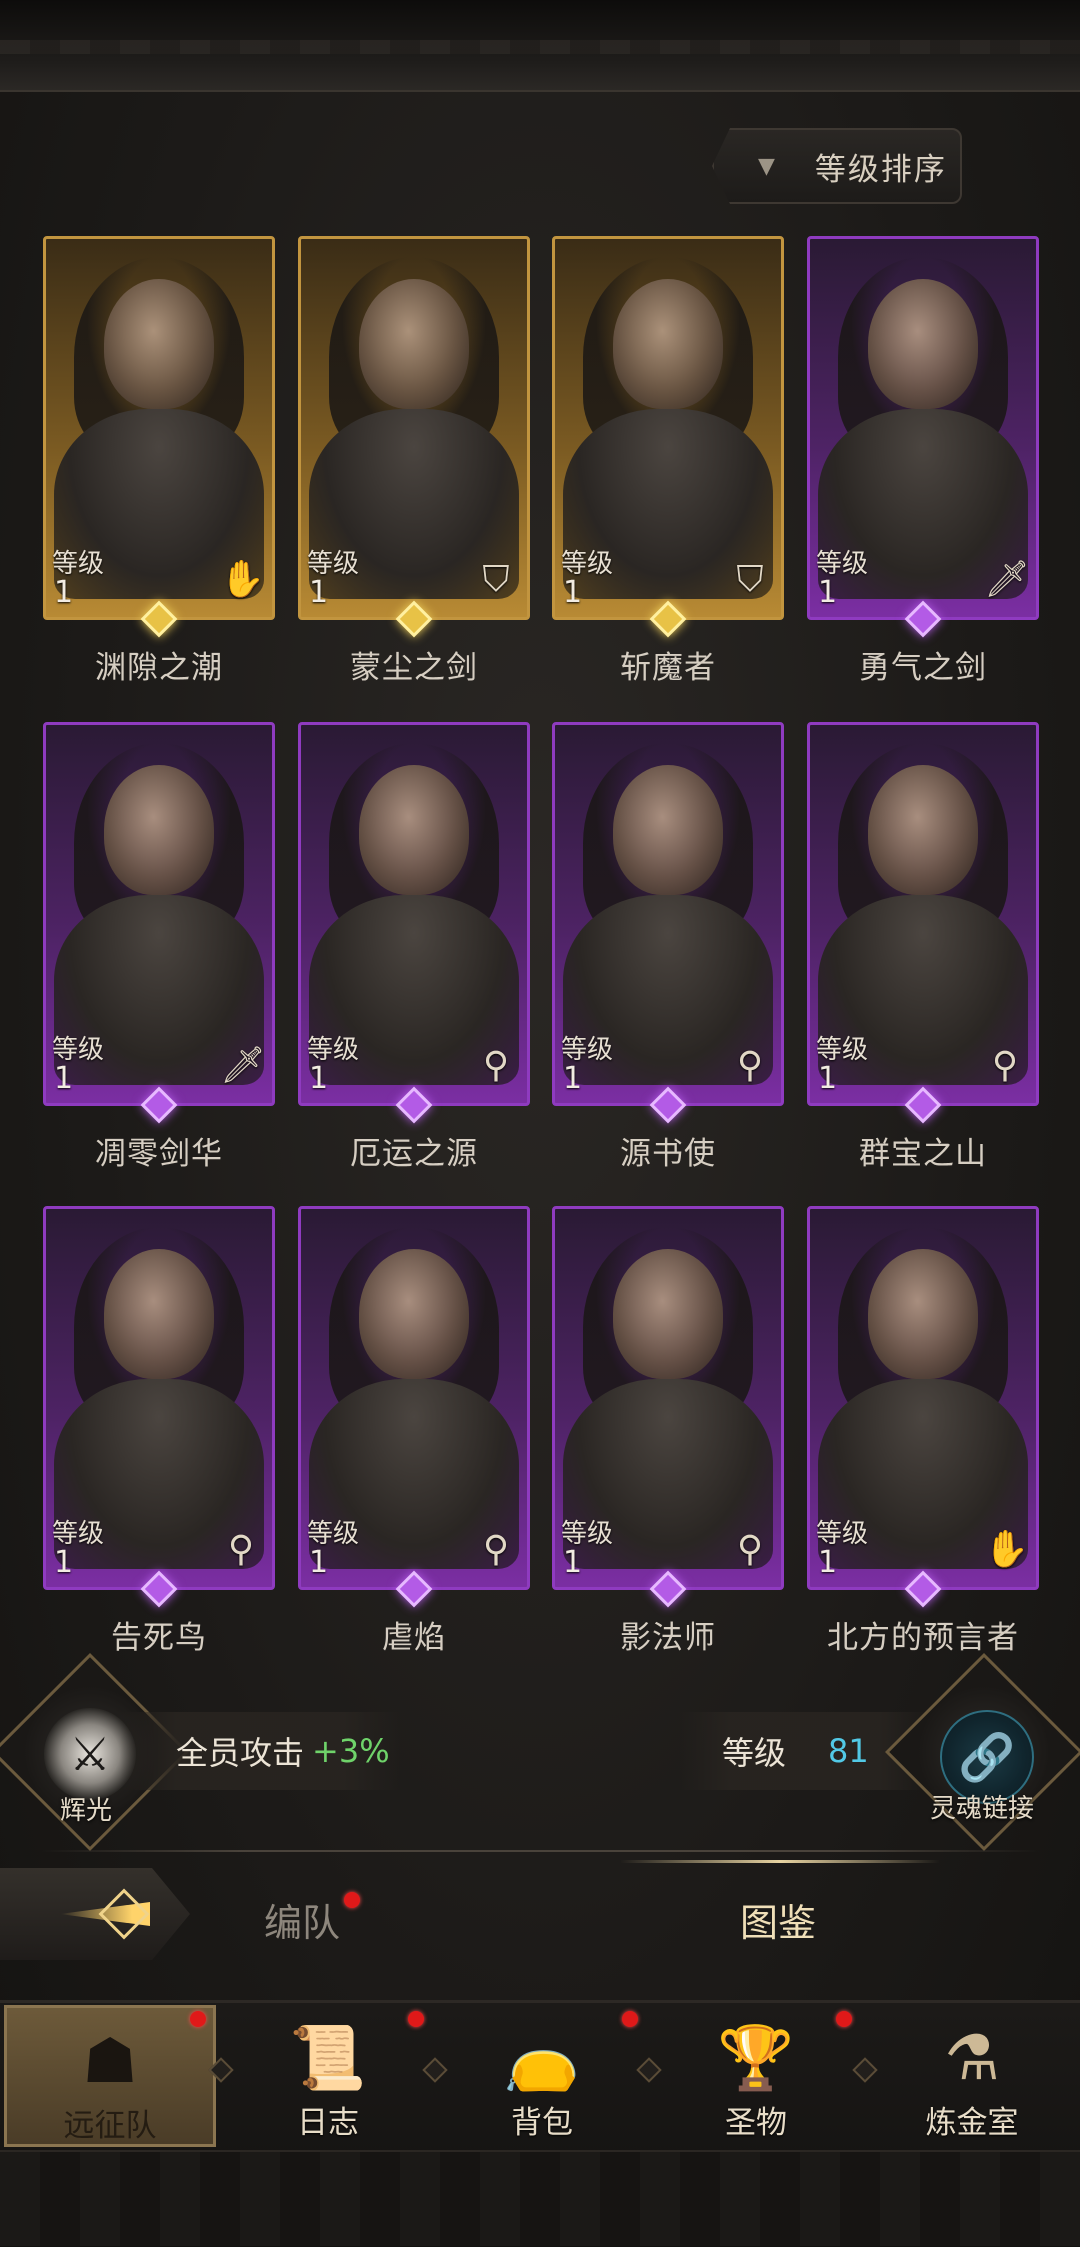  Describe the element at coordinates (86, 1811) in the screenshot. I see `radiance-label: 辉光` at that location.